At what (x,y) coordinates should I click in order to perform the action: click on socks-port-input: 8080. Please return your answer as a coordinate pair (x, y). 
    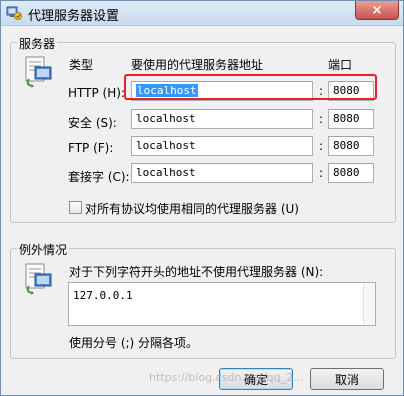
    Looking at the image, I should click on (351, 173).